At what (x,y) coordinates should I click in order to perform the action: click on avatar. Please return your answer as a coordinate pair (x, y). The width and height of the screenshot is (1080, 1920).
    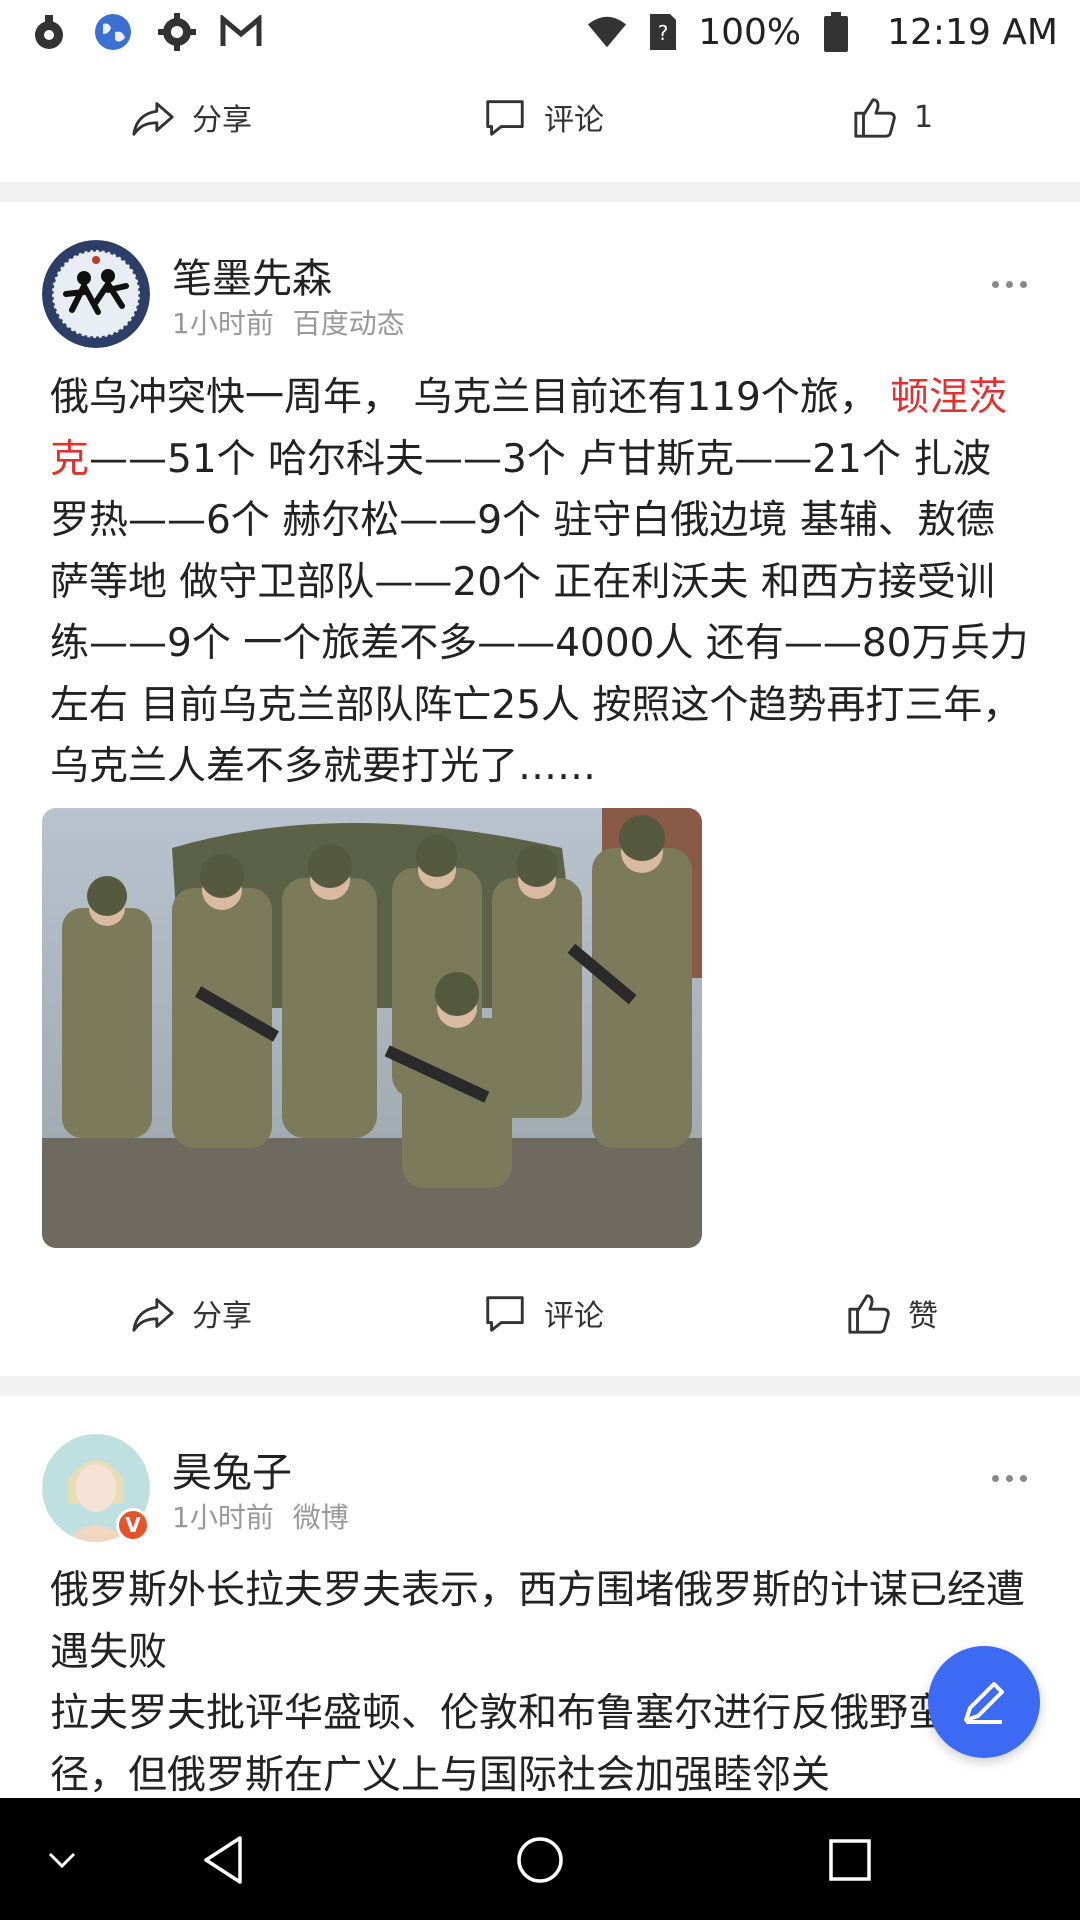
    Looking at the image, I should click on (96, 294).